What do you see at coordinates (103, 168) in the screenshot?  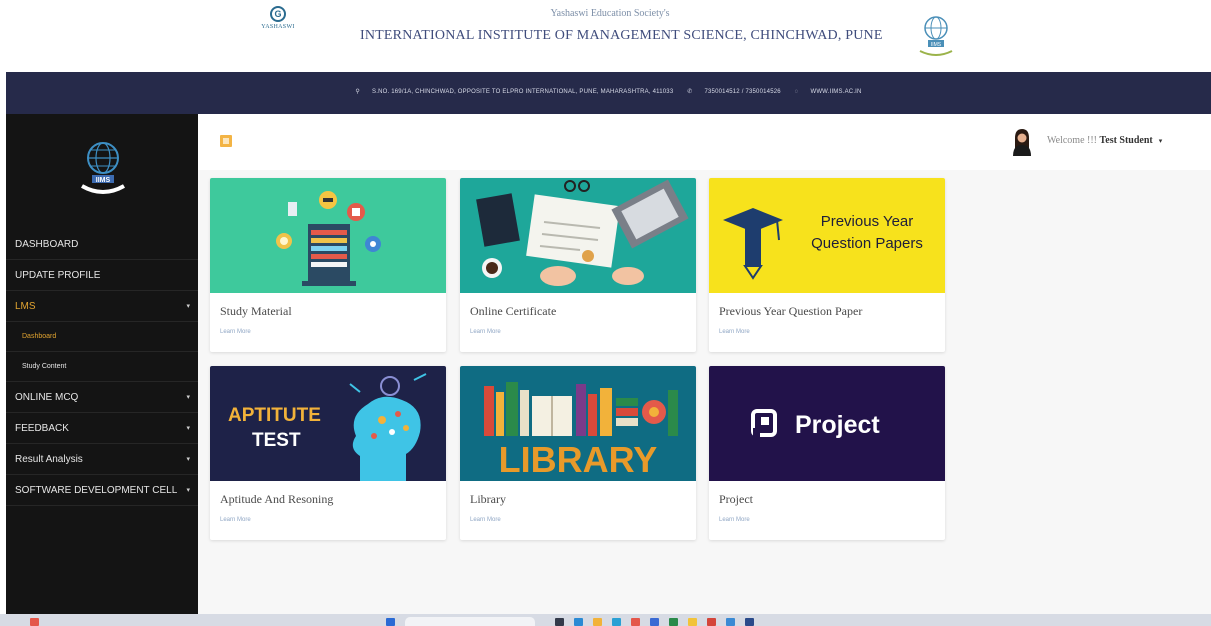 I see `iims-sidebar-logo: IIMS` at bounding box center [103, 168].